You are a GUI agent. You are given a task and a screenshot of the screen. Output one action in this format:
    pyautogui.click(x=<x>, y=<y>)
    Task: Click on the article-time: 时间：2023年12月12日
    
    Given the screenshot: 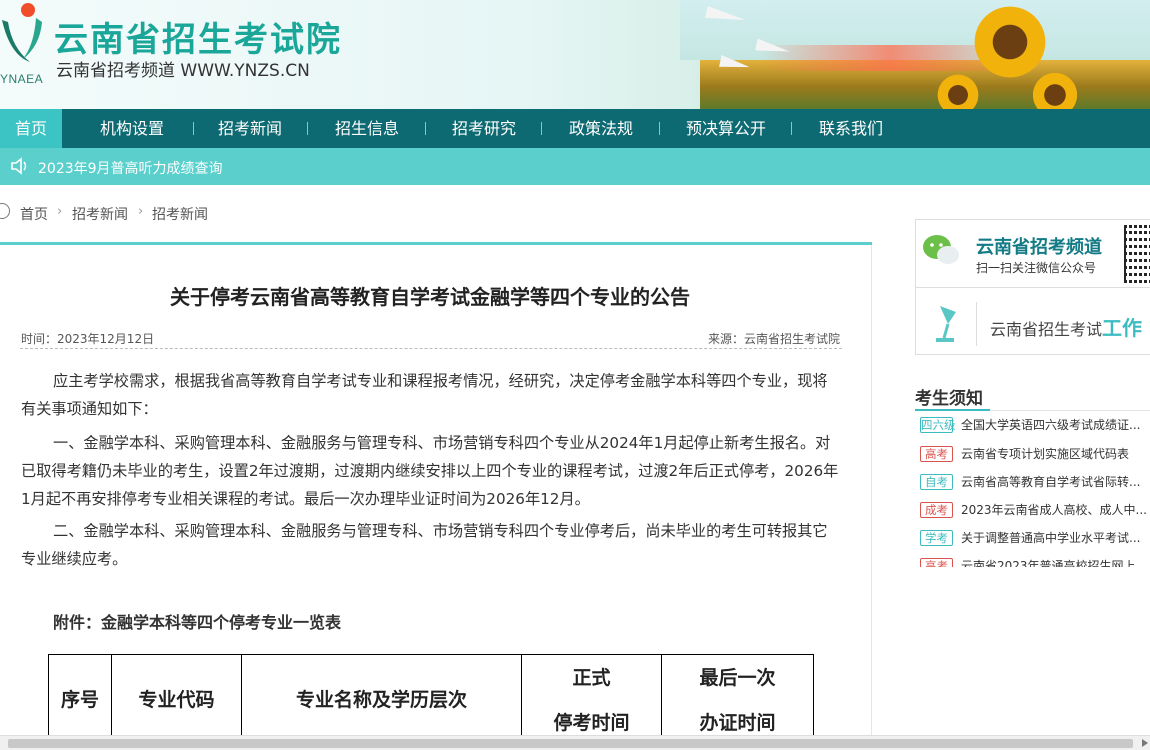 What is the action you would take?
    pyautogui.click(x=88, y=339)
    